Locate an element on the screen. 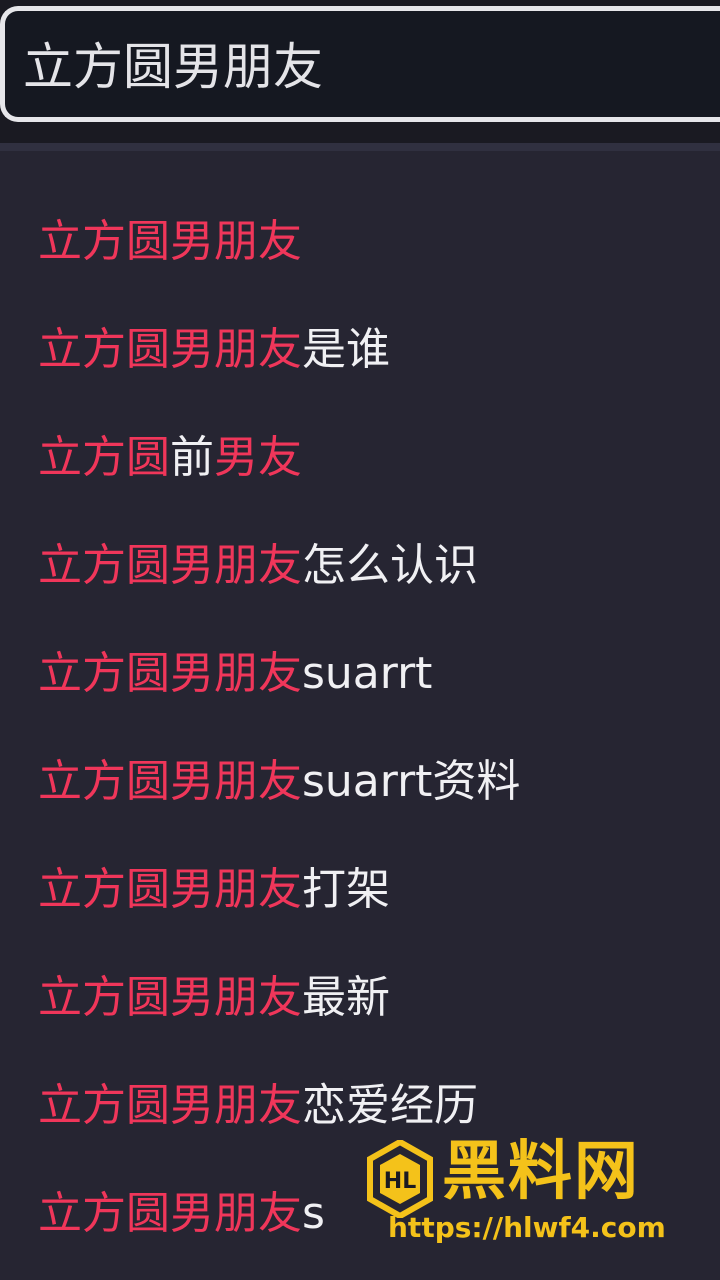  divider is located at coordinates (360, 147).